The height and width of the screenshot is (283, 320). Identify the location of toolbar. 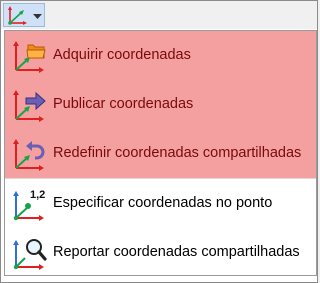
(159, 15).